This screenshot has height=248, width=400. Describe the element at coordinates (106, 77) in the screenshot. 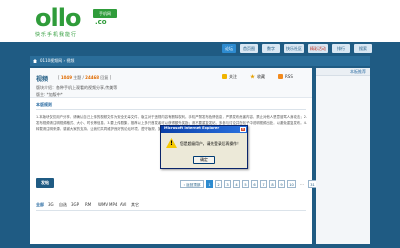

I see `post-label: 回复 ]` at that location.